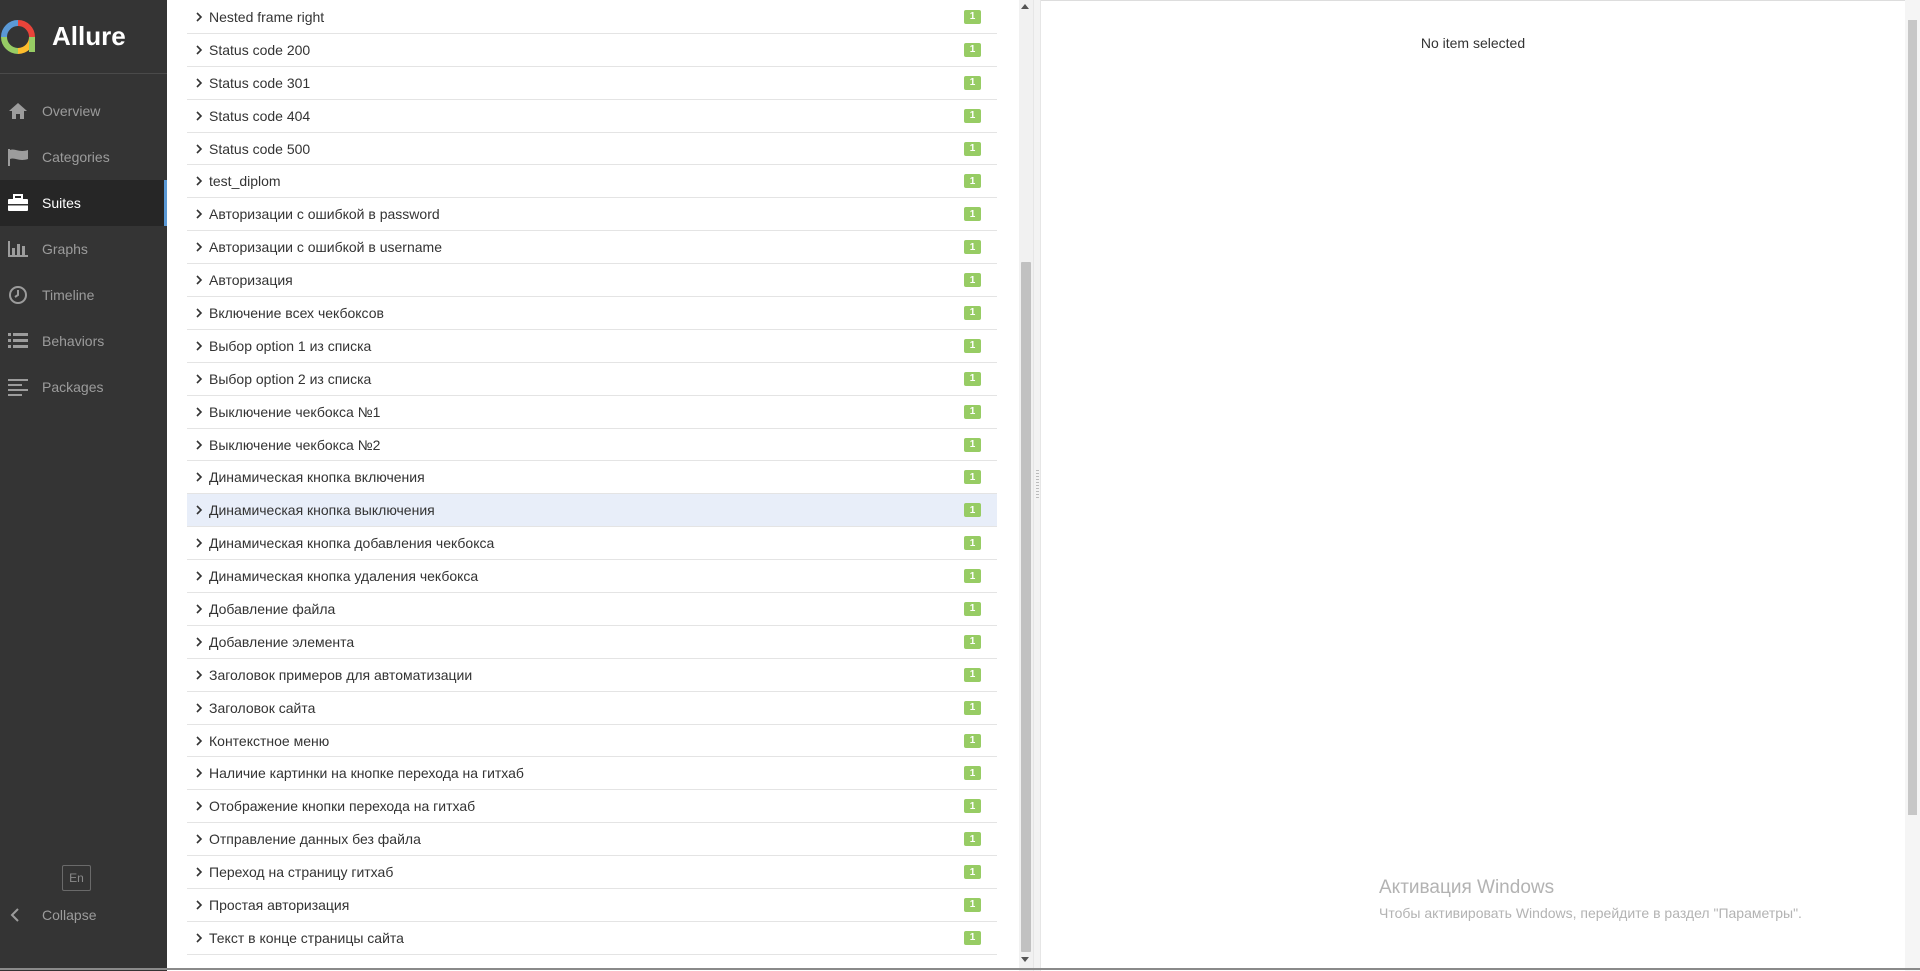  I want to click on tree-row: Выбор option 1 из списка 1, so click(592, 346).